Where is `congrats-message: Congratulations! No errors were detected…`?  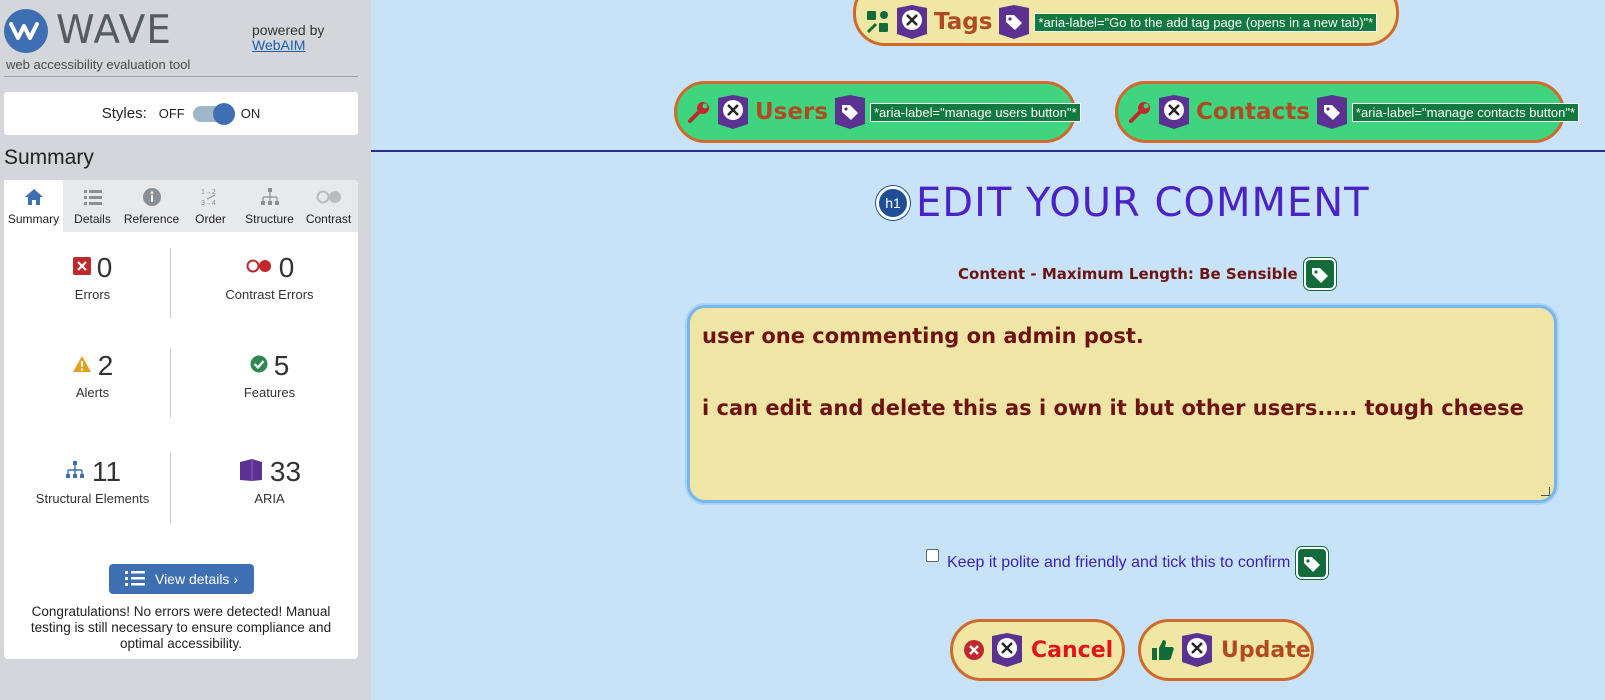
congrats-message: Congratulations! No errors were detected… is located at coordinates (181, 627).